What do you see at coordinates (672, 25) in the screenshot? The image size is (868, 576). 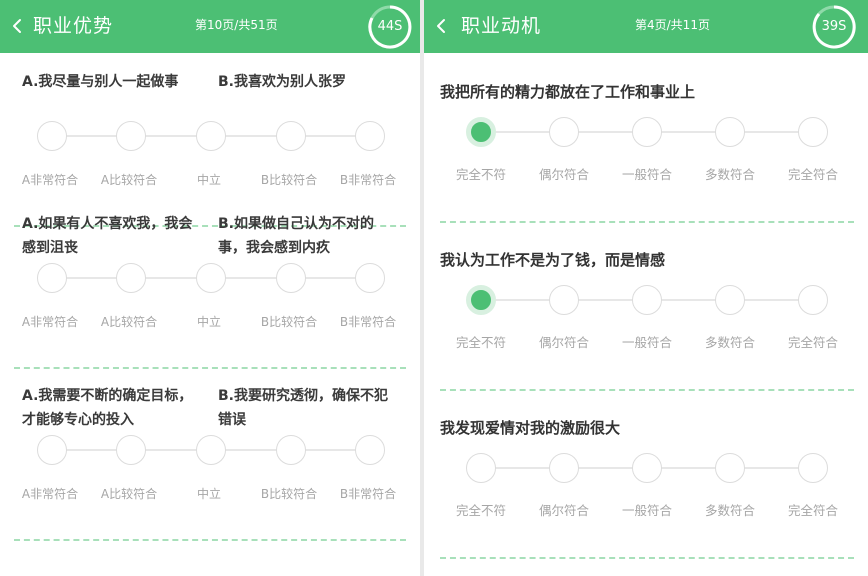 I see `right-page-indicator: 第4页/共11页` at bounding box center [672, 25].